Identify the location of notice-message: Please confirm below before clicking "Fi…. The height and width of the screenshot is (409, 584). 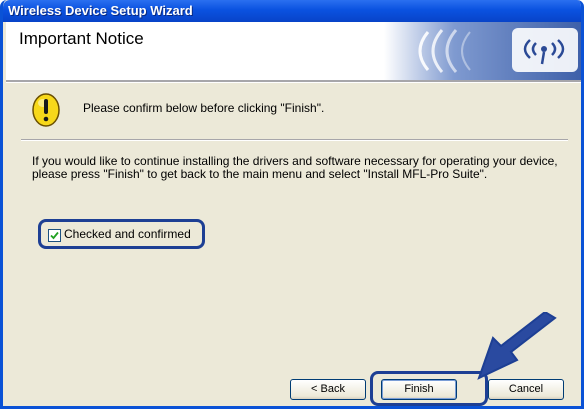
(204, 108).